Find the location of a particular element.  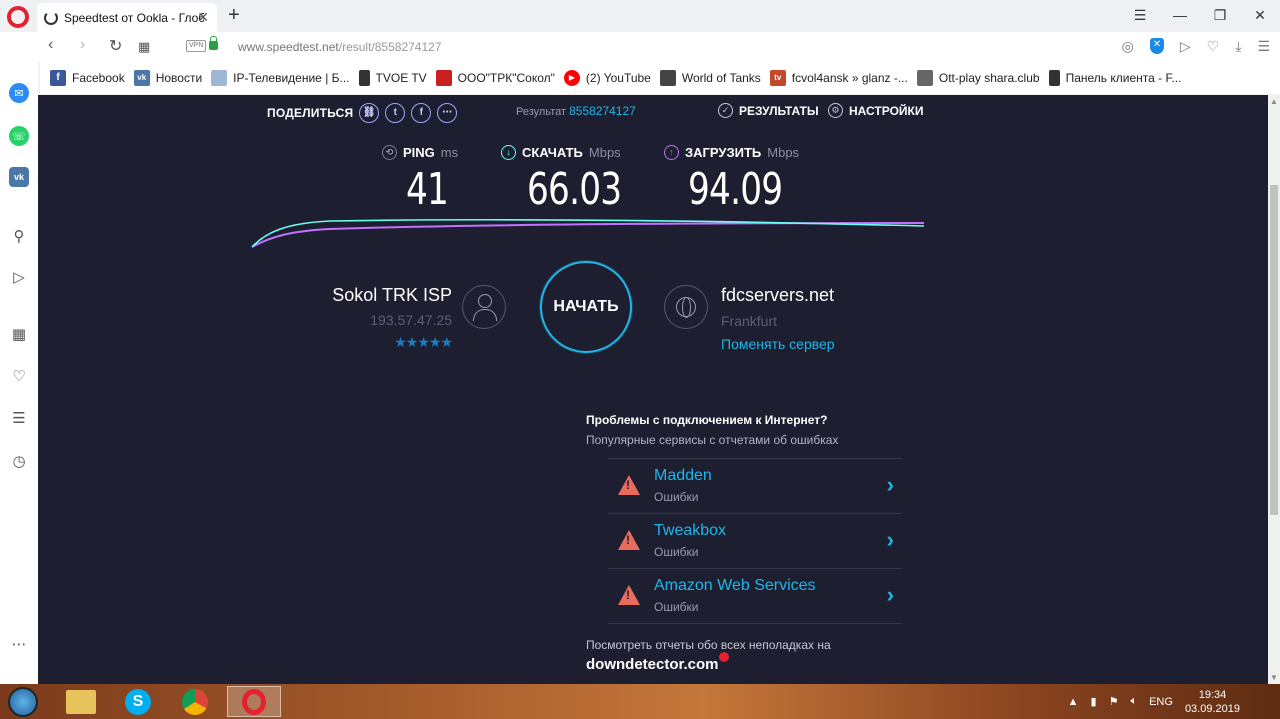

lock-icon is located at coordinates (213, 43).